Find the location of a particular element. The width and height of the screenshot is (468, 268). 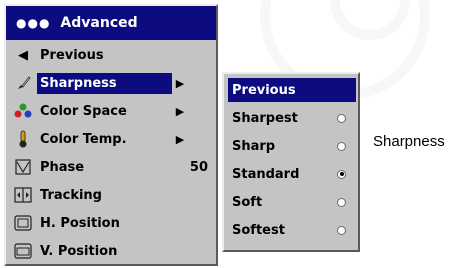

submenu-item-label: Standard is located at coordinates (266, 174).